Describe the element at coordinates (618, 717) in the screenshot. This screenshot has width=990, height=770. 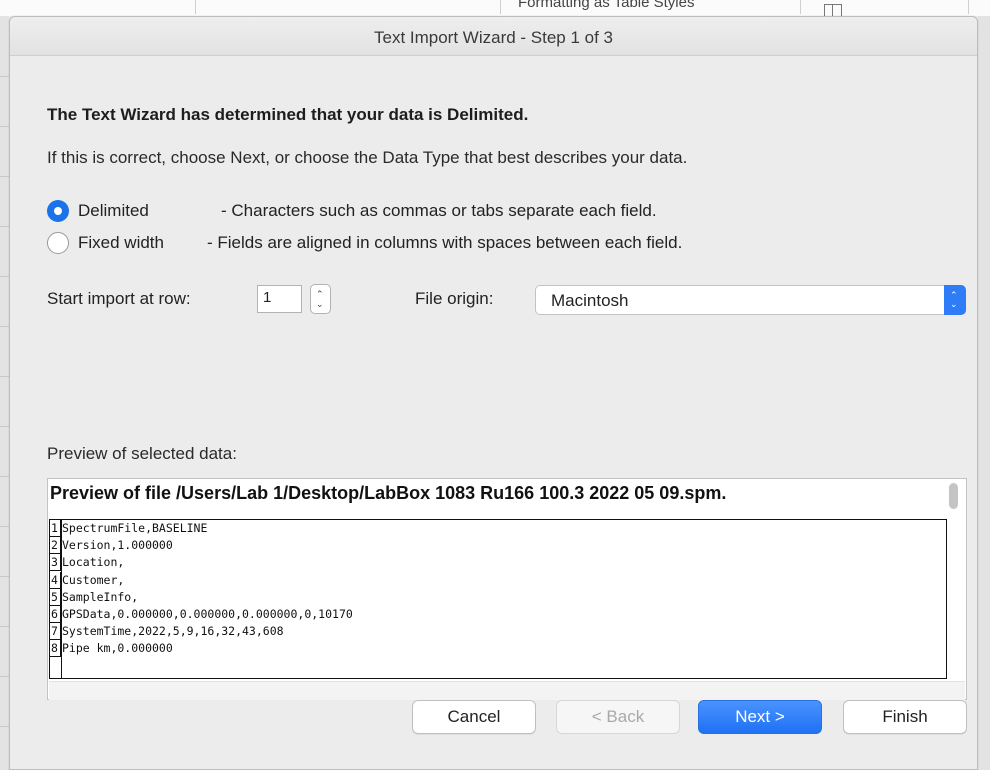
I see `back-button: < Back` at that location.